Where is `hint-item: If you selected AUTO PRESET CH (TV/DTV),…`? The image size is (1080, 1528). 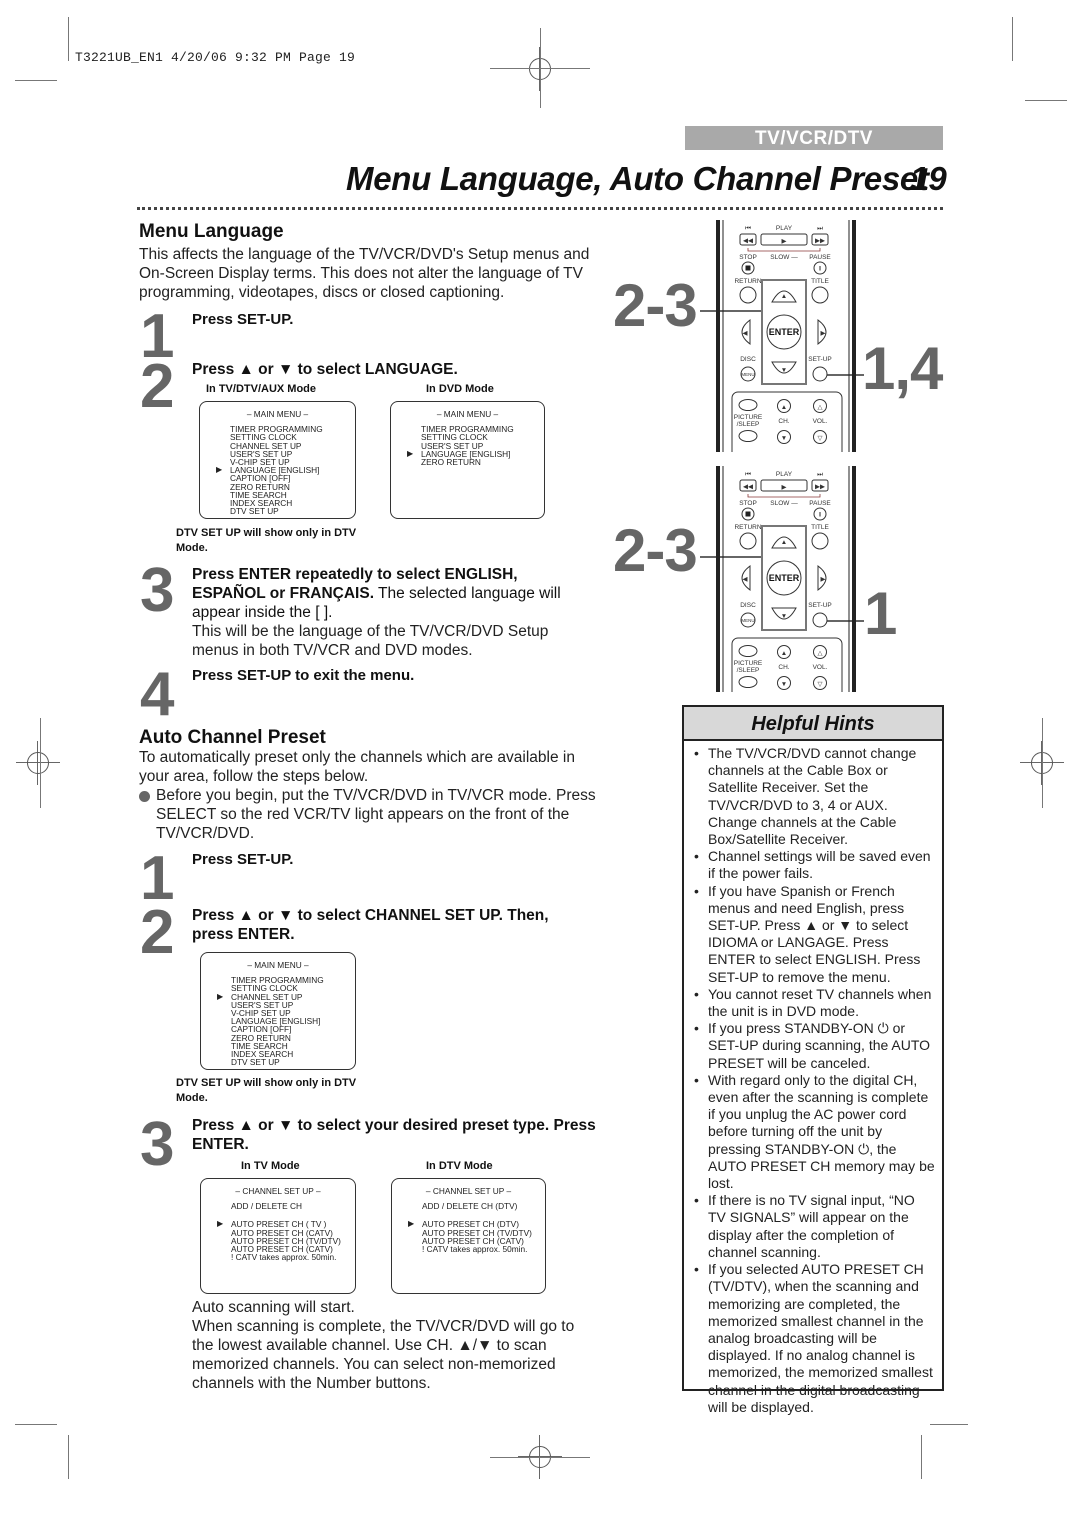
hint-item: If you selected AUTO PRESET CH (TV/DTV),… is located at coordinates (814, 1338).